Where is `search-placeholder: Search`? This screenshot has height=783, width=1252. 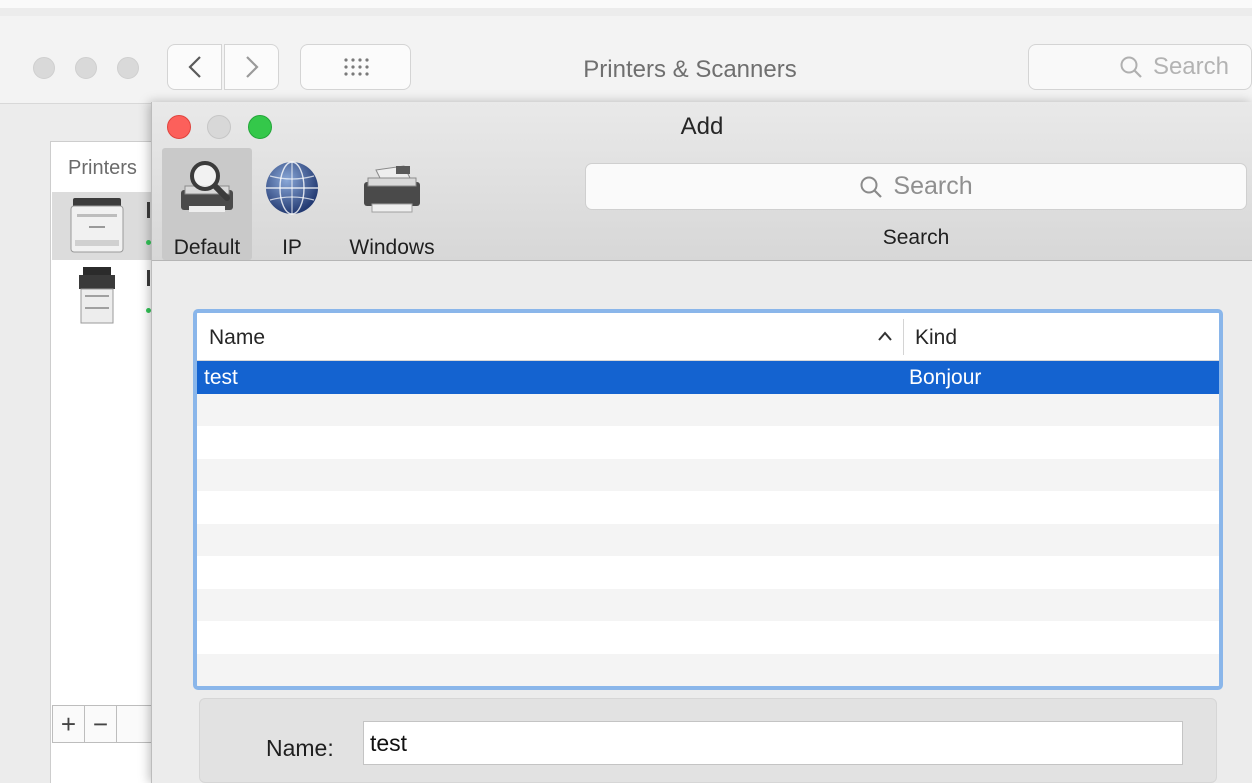 search-placeholder: Search is located at coordinates (933, 186).